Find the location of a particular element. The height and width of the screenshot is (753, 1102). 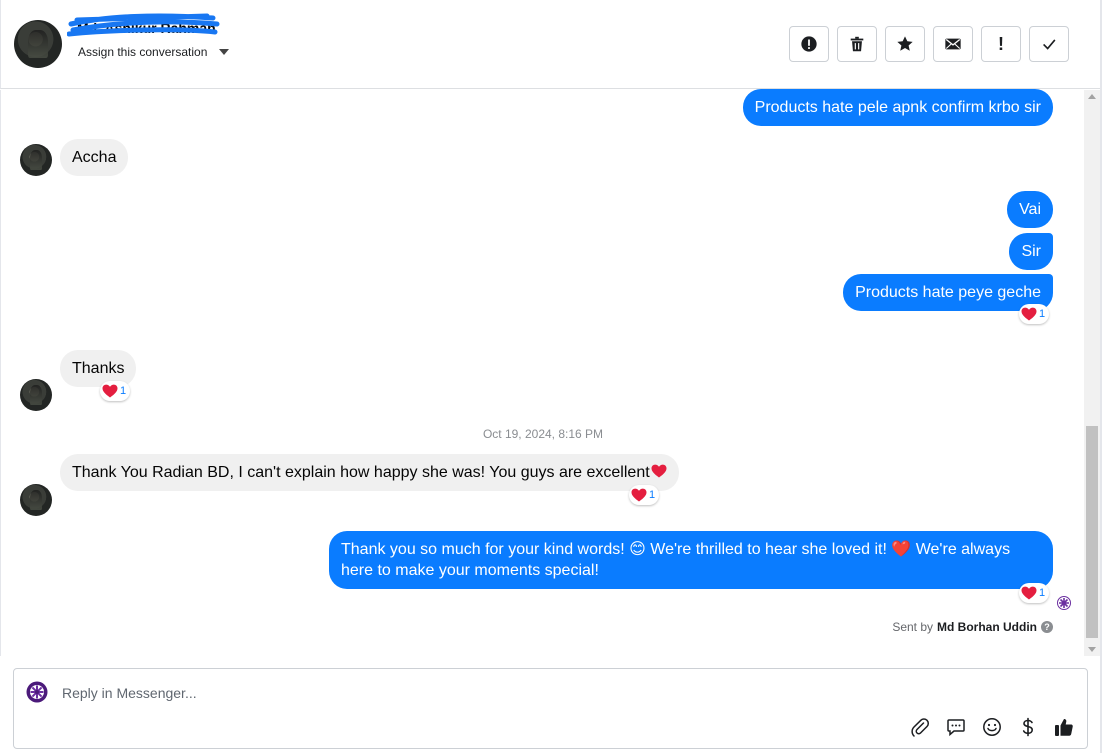

mark-done-button is located at coordinates (1049, 44).